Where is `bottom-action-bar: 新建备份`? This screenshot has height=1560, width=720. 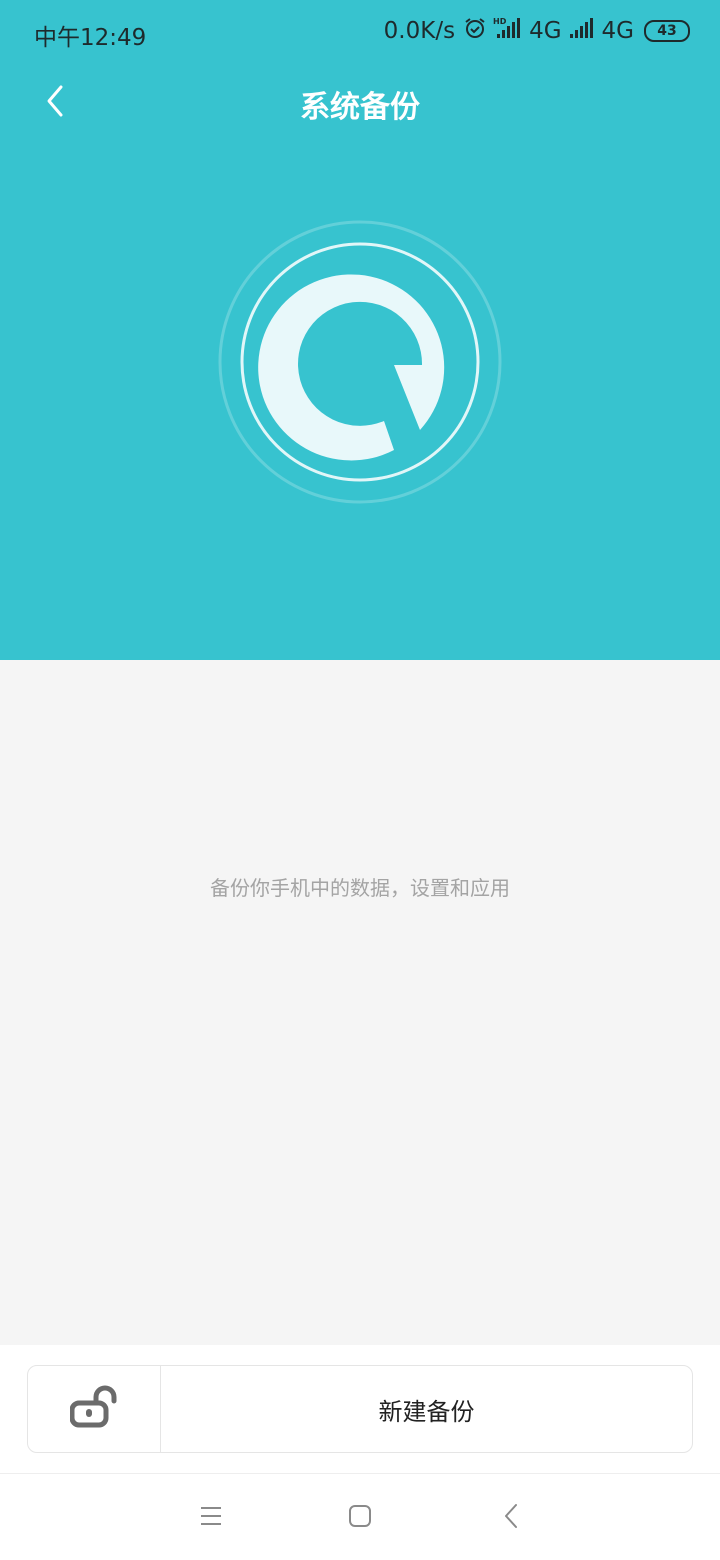
bottom-action-bar: 新建备份 is located at coordinates (360, 1409).